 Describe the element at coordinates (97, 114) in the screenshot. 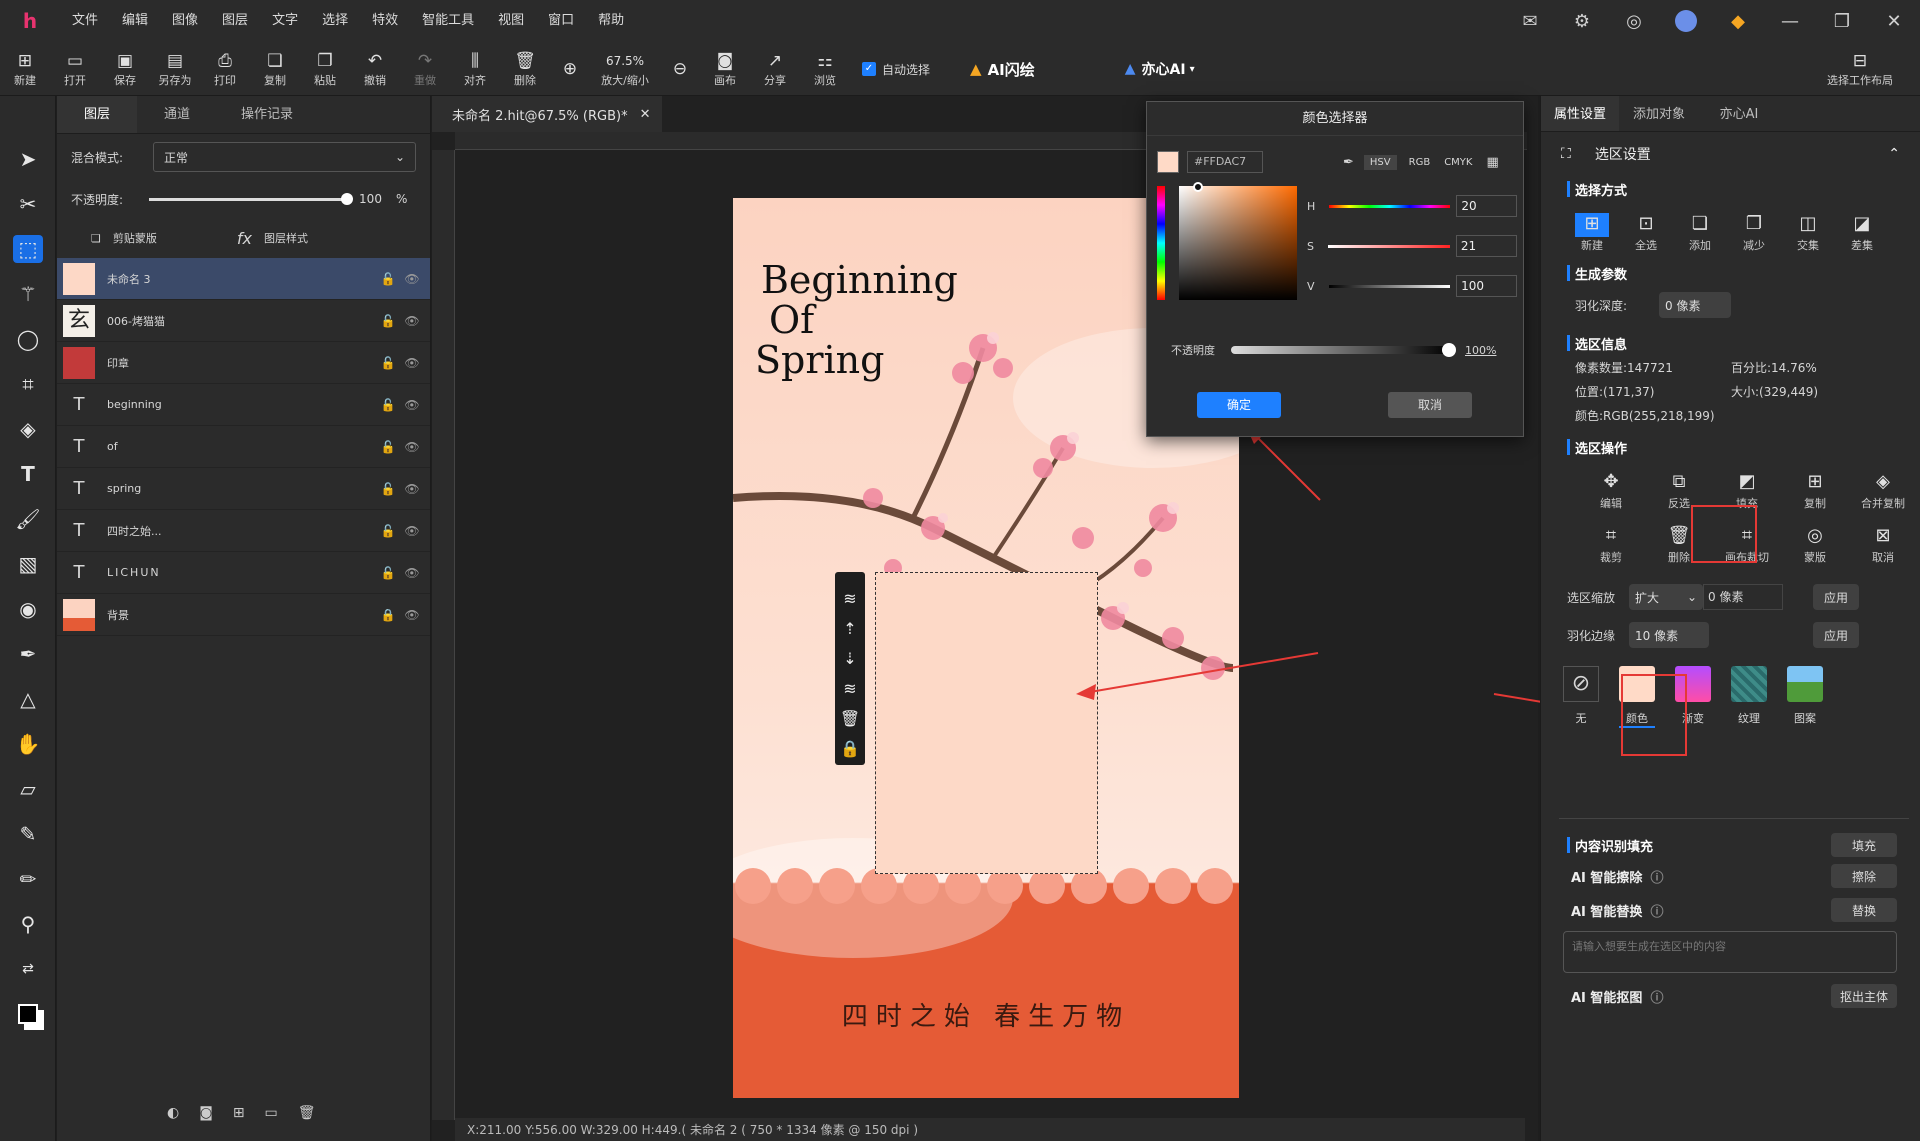

I see `tab-layers: 图层` at that location.